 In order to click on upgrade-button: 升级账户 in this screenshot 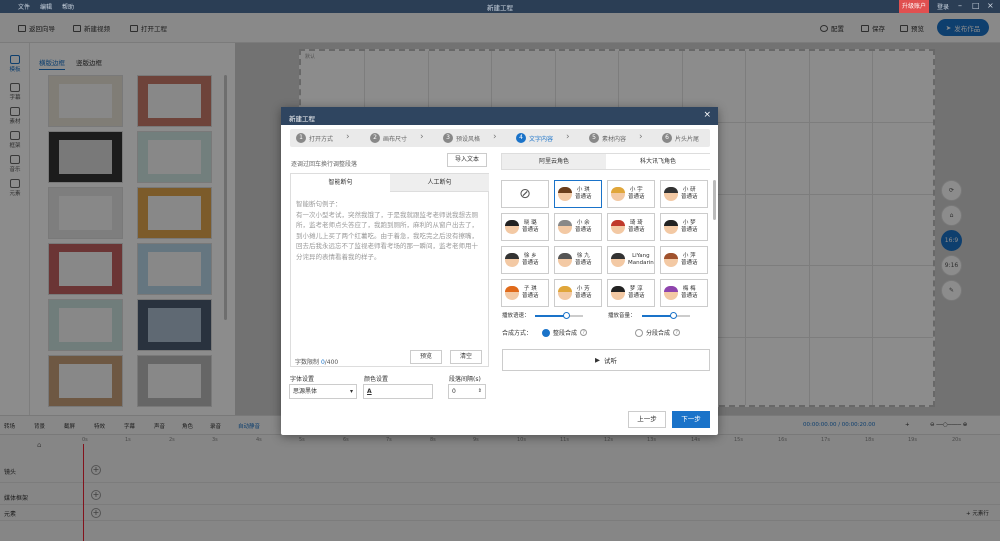, I will do `click(914, 6)`.